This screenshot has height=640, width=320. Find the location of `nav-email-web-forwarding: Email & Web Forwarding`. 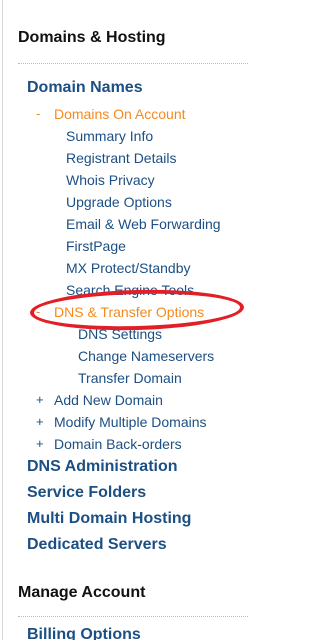

nav-email-web-forwarding: Email & Web Forwarding is located at coordinates (143, 224).